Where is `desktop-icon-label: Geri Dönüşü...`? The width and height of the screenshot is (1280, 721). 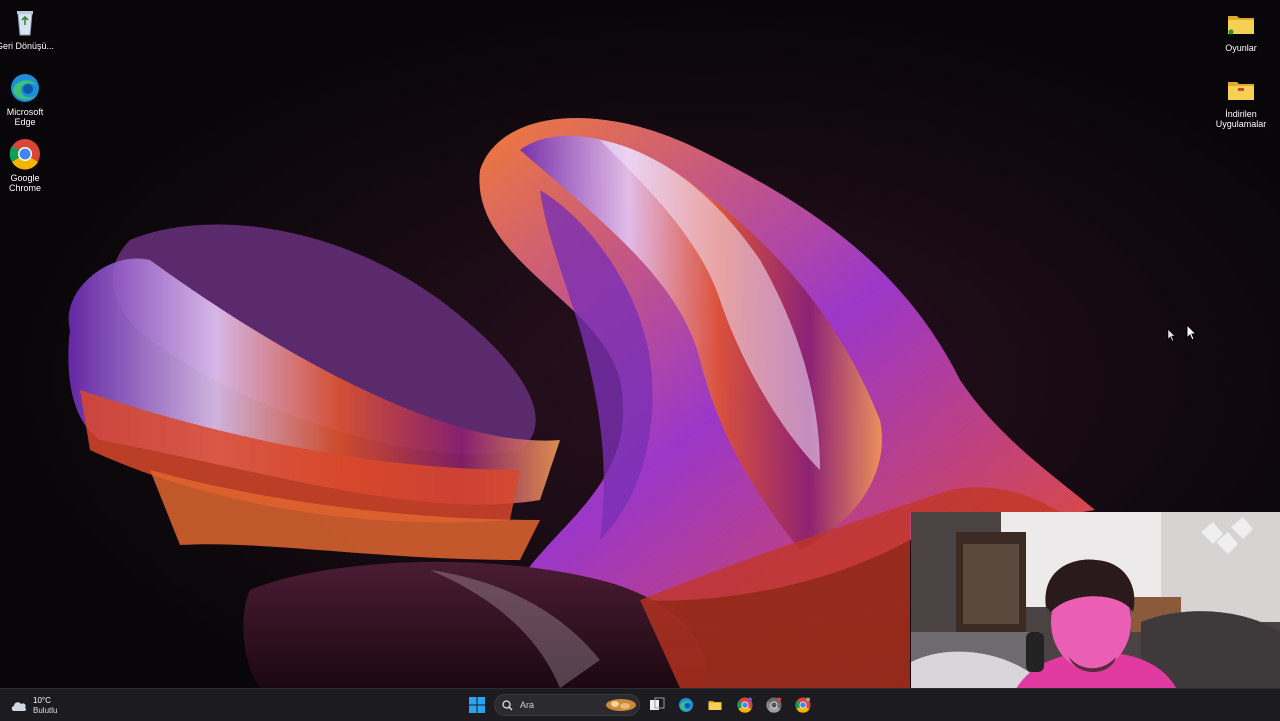
desktop-icon-label: Geri Dönüşü... is located at coordinates (27, 46).